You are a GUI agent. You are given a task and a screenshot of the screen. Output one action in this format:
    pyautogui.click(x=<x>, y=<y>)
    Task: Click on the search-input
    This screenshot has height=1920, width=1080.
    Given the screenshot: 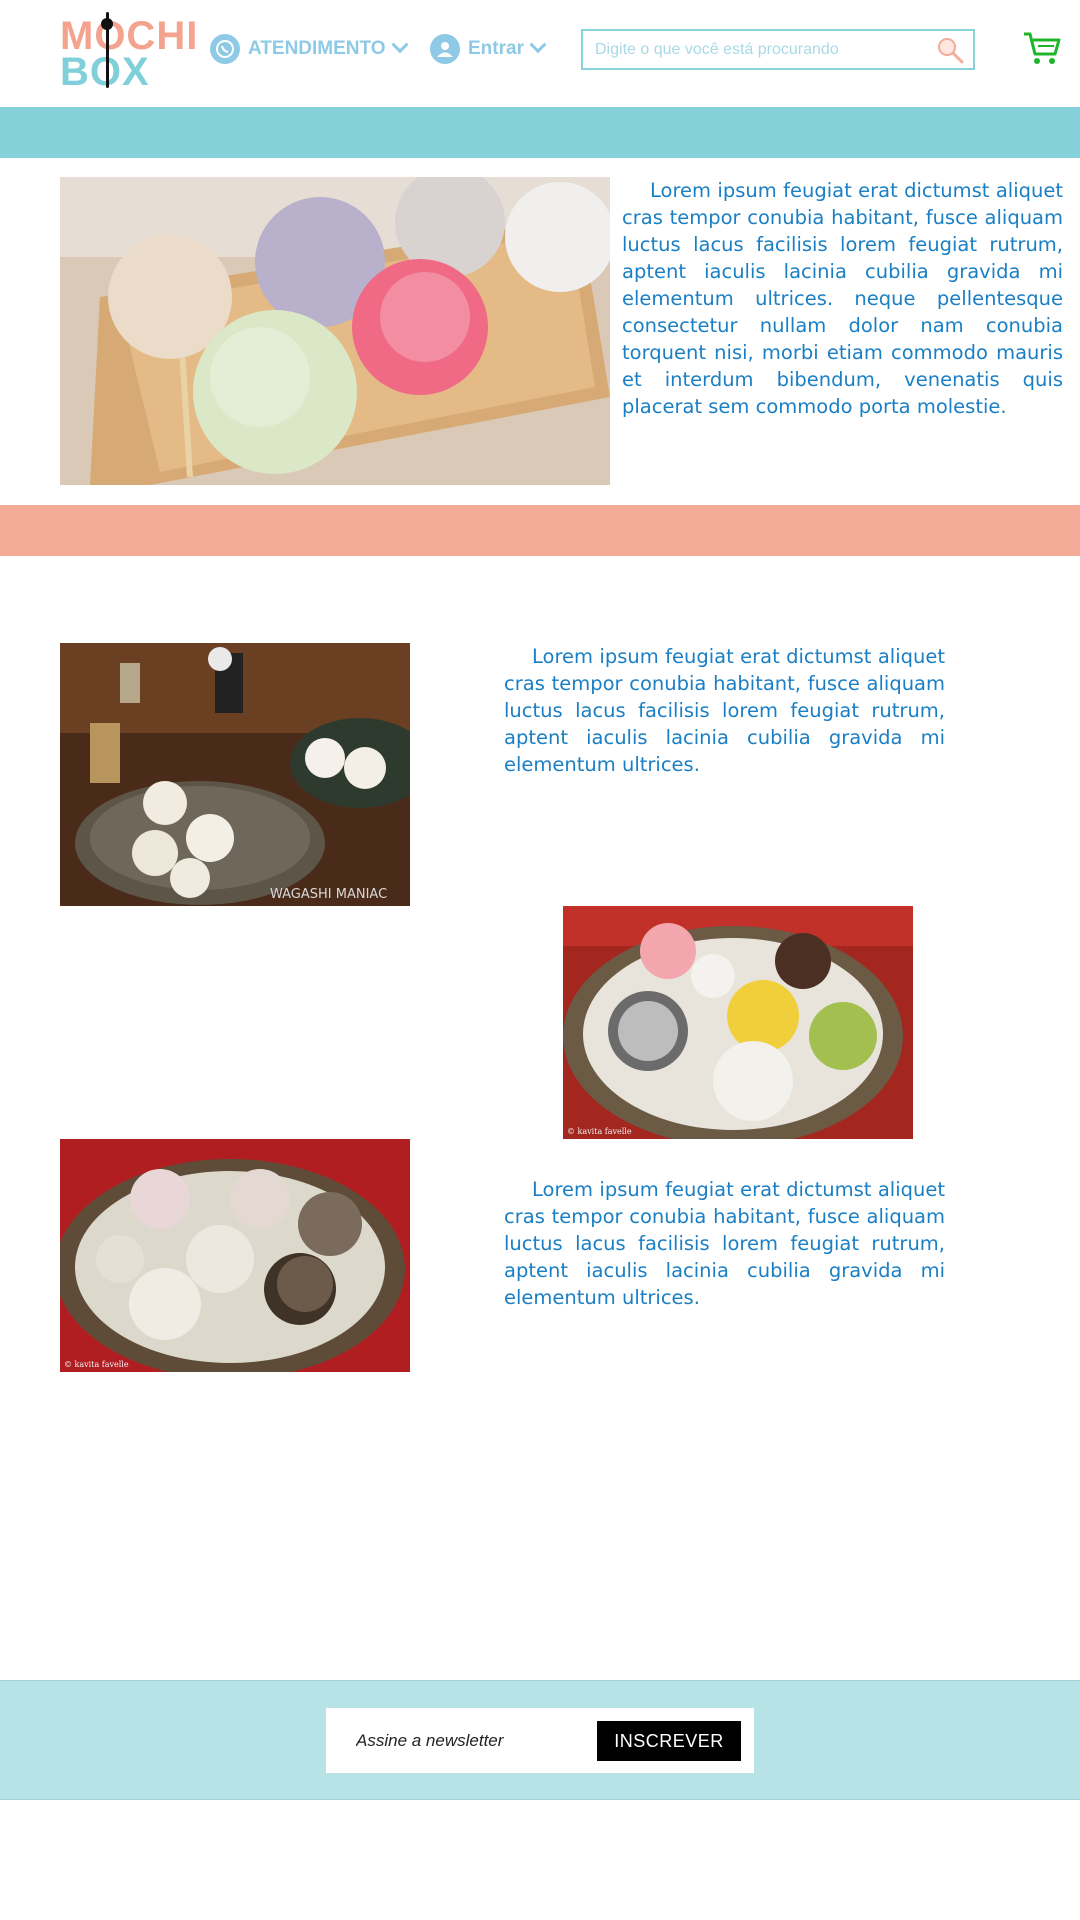 What is the action you would take?
    pyautogui.click(x=755, y=50)
    